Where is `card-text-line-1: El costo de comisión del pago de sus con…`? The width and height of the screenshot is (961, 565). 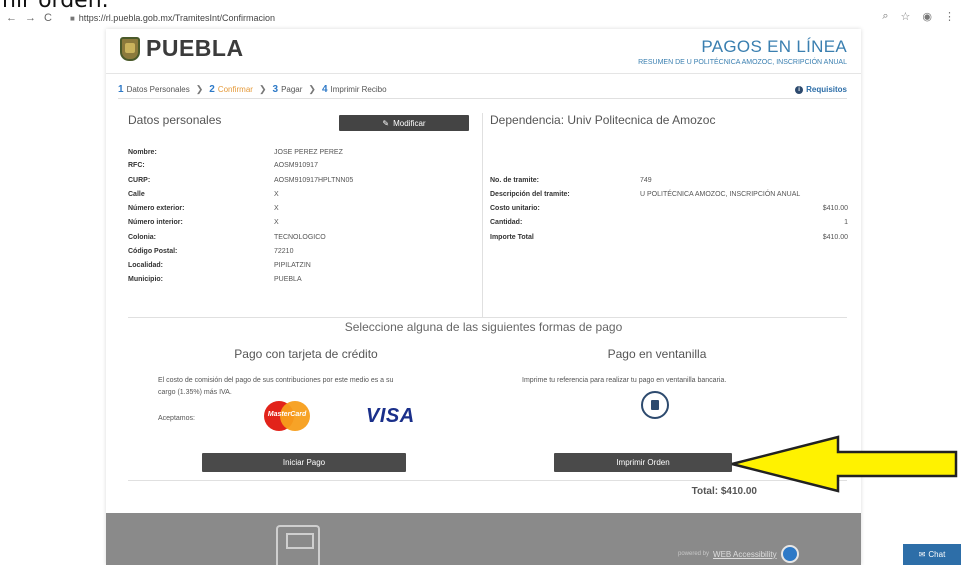 card-text-line-1: El costo de comisión del pago de sus con… is located at coordinates (276, 380).